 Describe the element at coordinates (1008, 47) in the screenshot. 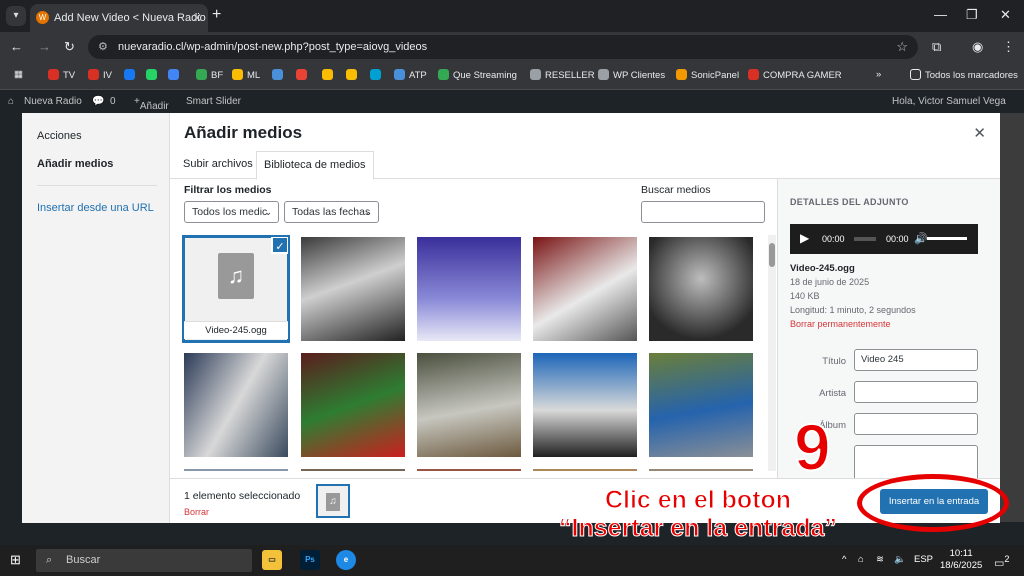

I see `menu-icon: ⋮` at that location.